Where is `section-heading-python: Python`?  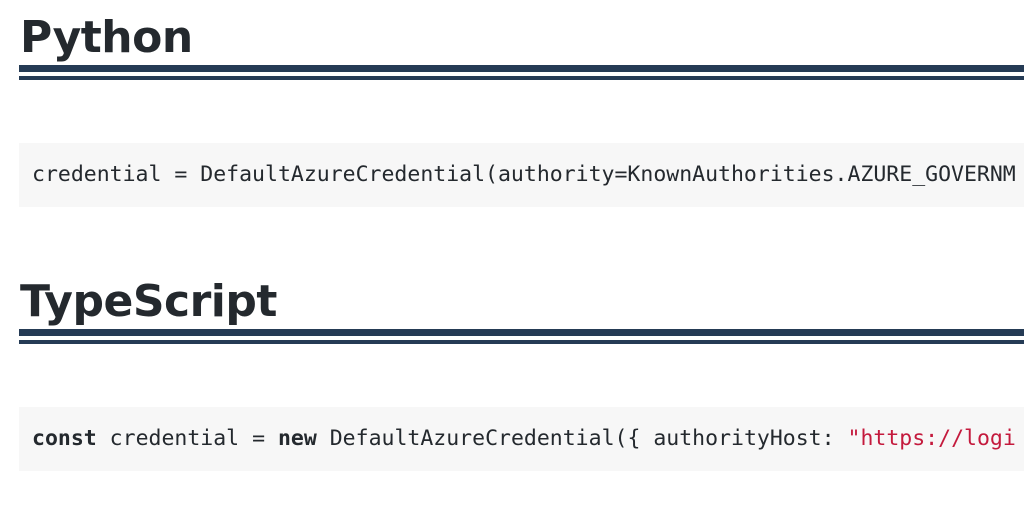 section-heading-python: Python is located at coordinates (106, 37).